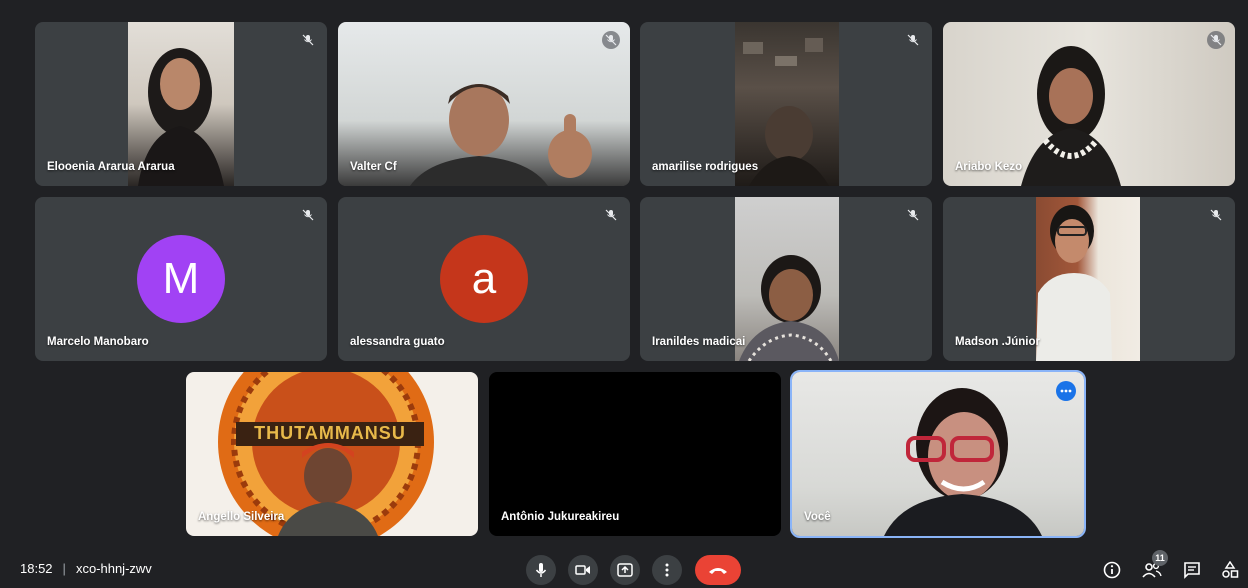  I want to click on leave-call-button, so click(718, 570).